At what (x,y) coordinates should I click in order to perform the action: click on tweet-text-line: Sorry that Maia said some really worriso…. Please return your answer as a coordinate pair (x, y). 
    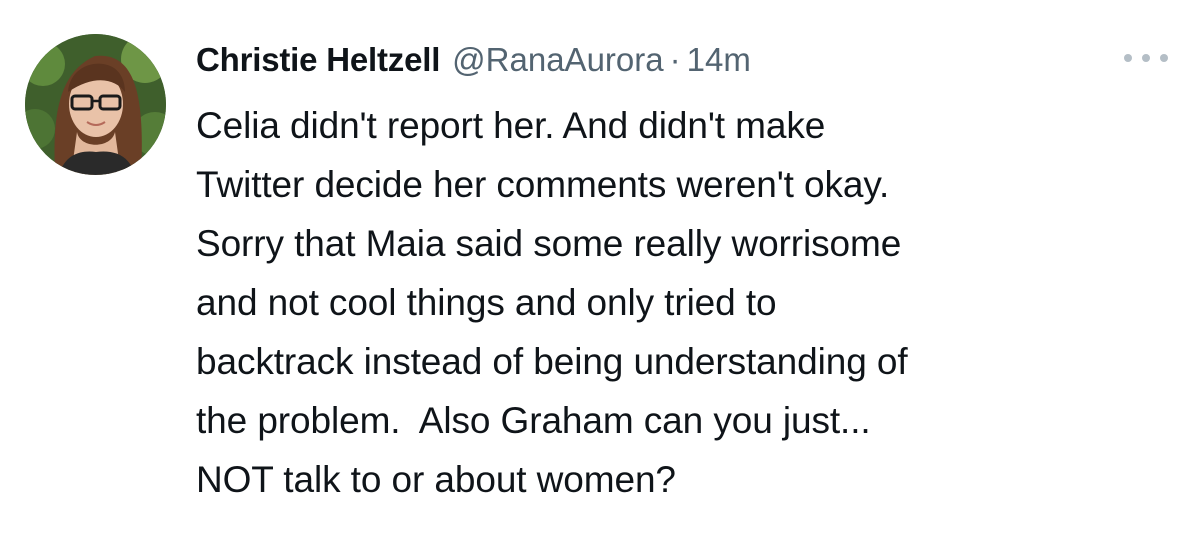
    Looking at the image, I should click on (549, 243).